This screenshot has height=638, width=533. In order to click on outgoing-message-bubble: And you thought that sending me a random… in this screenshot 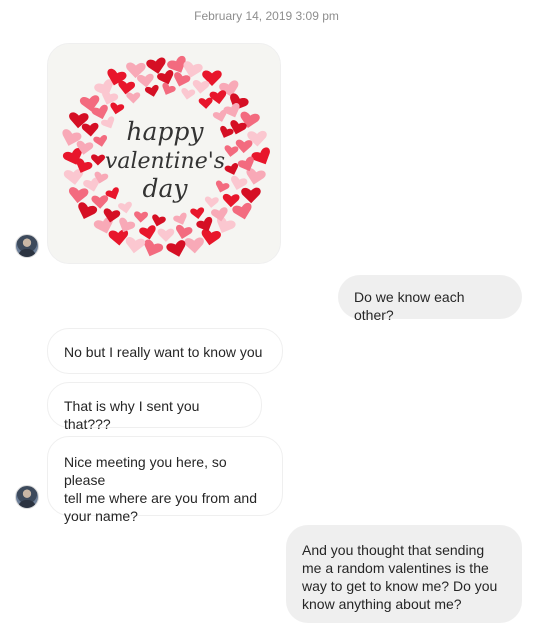, I will do `click(404, 574)`.